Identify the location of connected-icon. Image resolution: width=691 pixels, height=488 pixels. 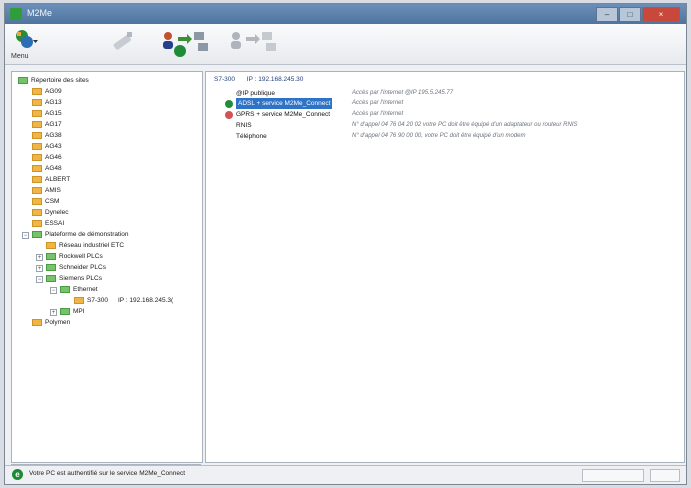
(229, 104).